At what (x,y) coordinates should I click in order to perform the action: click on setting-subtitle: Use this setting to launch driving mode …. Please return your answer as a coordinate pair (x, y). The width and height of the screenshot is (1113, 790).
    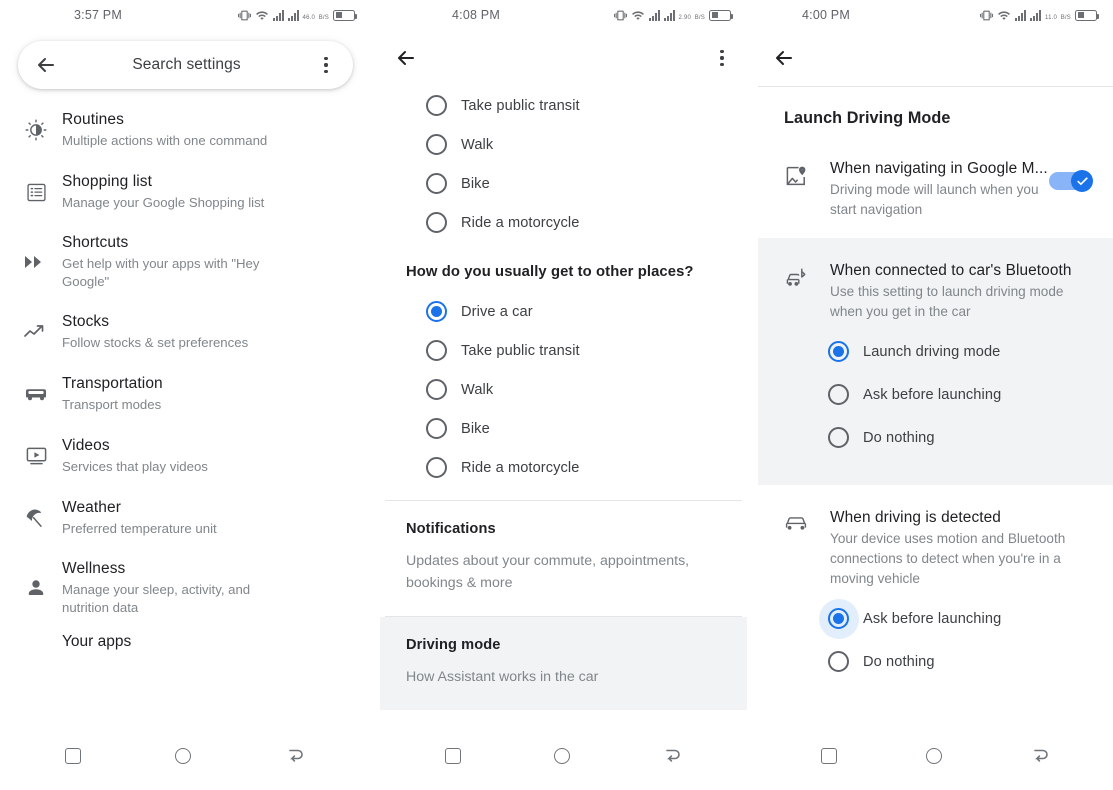
    Looking at the image, I should click on (947, 301).